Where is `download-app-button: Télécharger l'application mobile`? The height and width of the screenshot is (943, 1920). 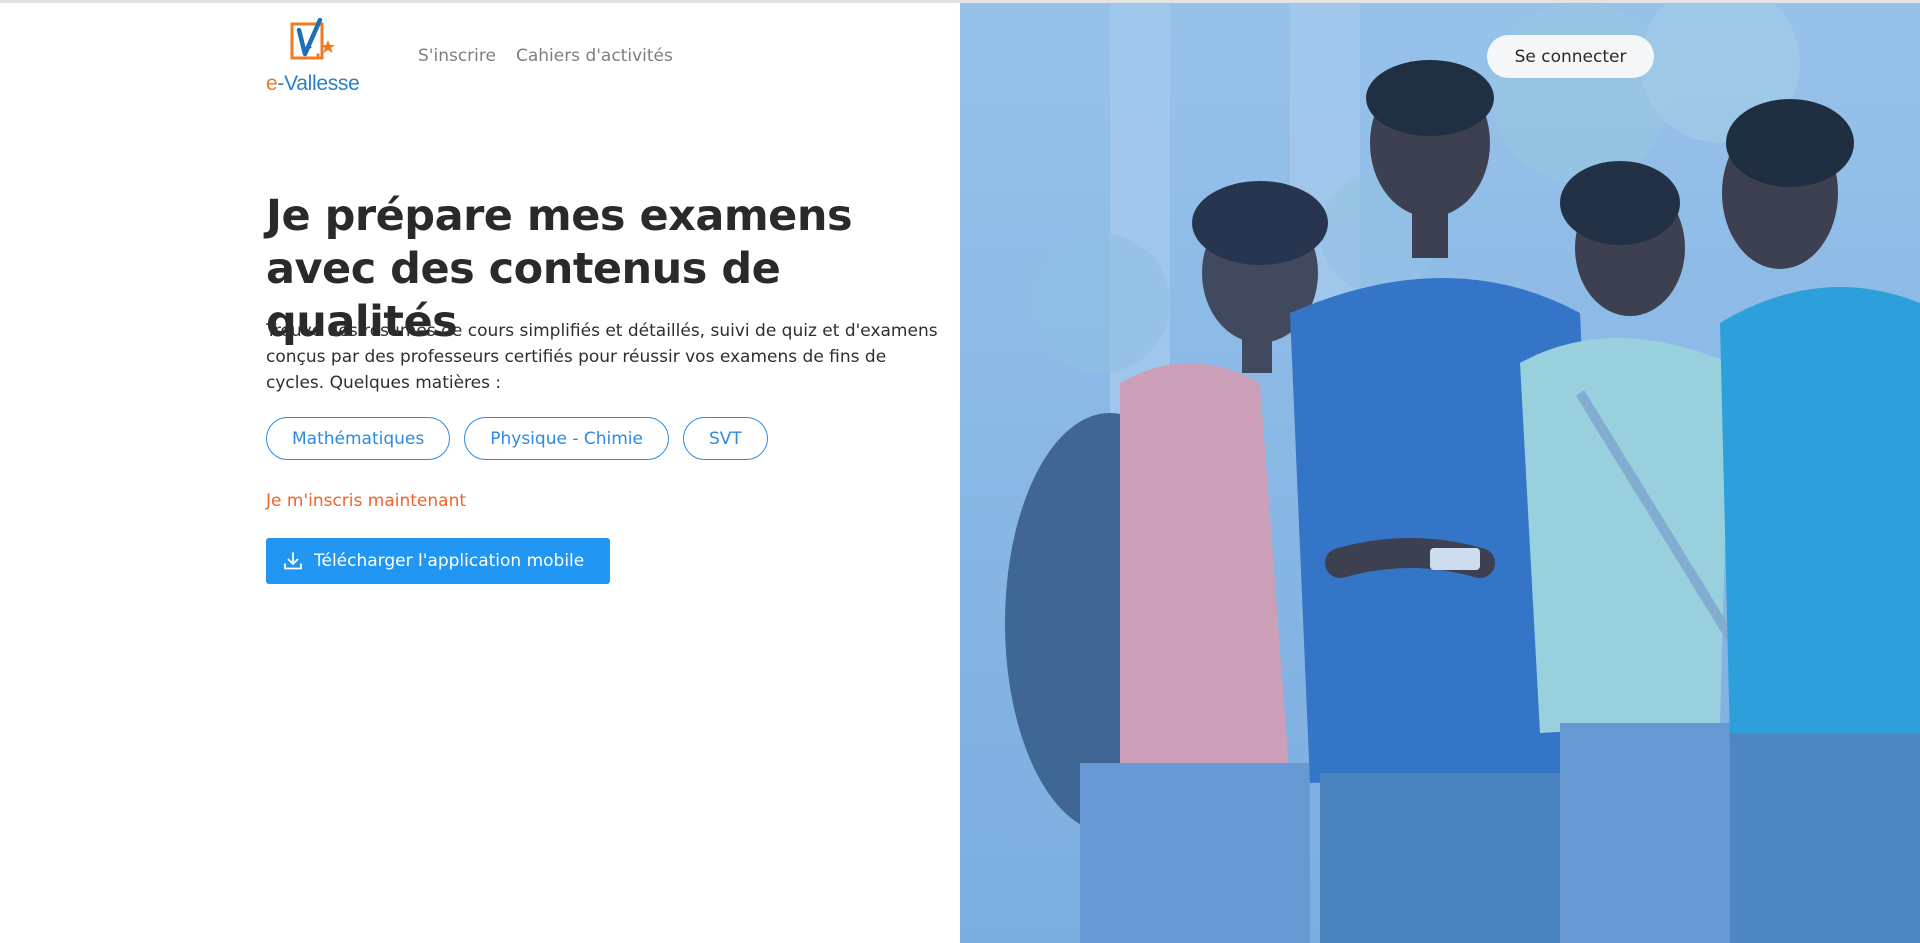
download-app-button: Télécharger l'application mobile is located at coordinates (438, 561).